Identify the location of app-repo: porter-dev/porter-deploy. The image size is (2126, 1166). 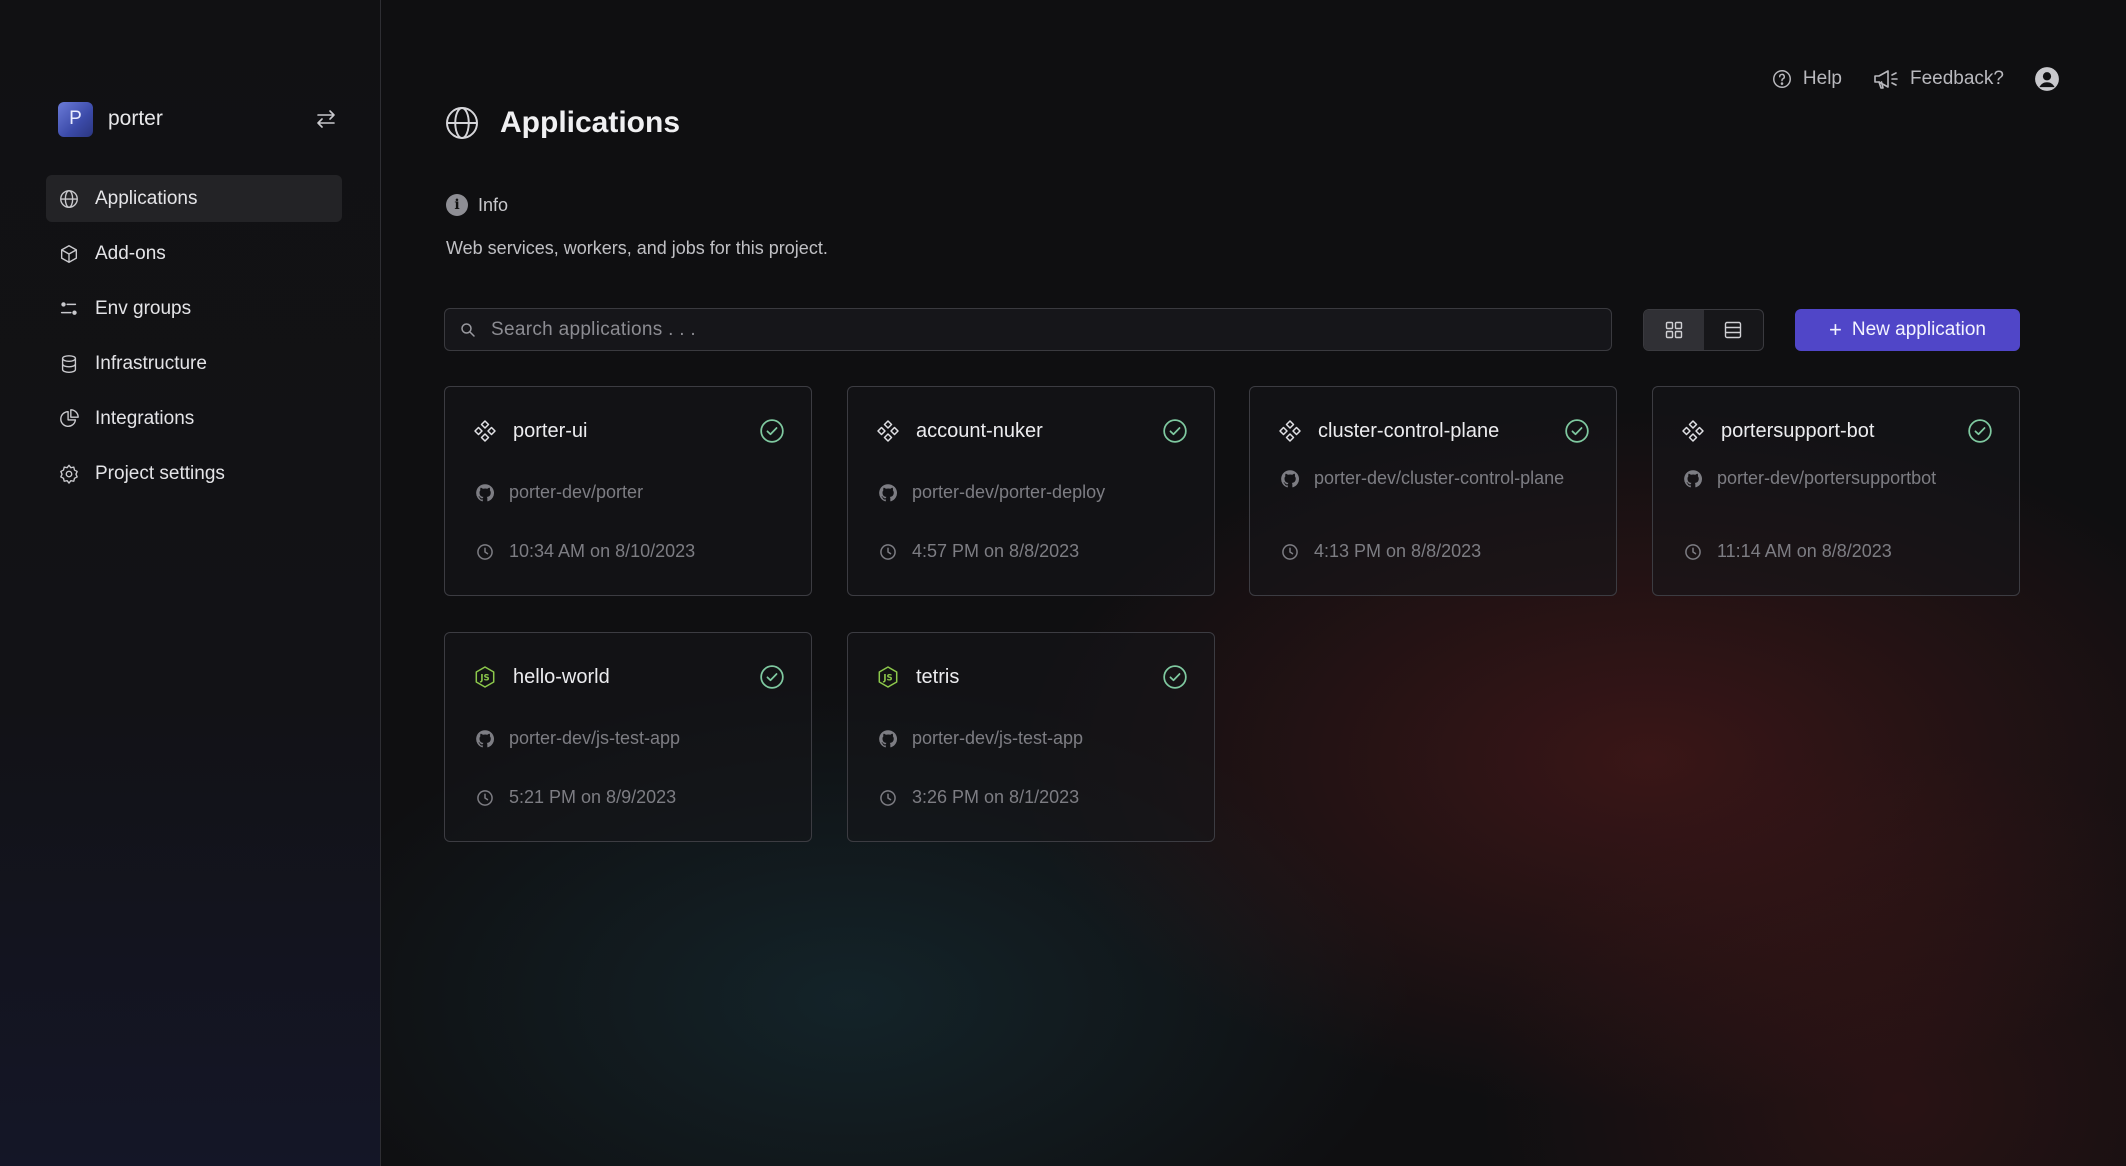
(1033, 492).